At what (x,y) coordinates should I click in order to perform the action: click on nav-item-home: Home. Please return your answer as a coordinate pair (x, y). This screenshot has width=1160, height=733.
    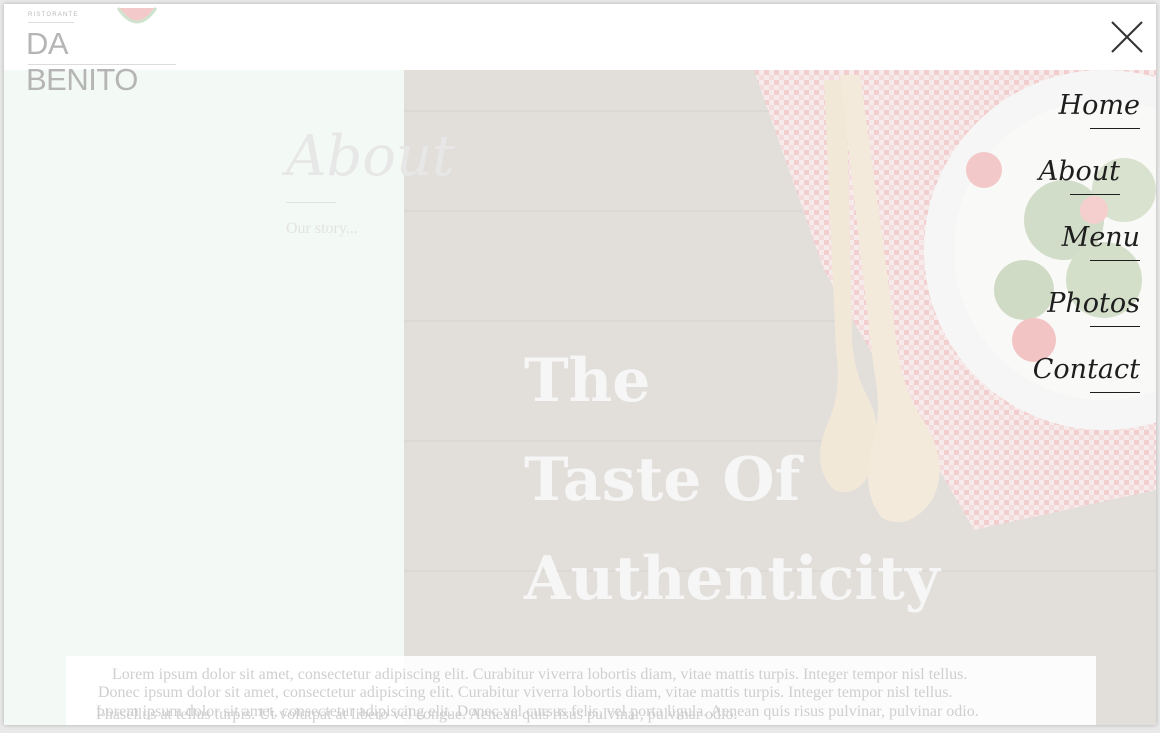
    Looking at the image, I should click on (1099, 109).